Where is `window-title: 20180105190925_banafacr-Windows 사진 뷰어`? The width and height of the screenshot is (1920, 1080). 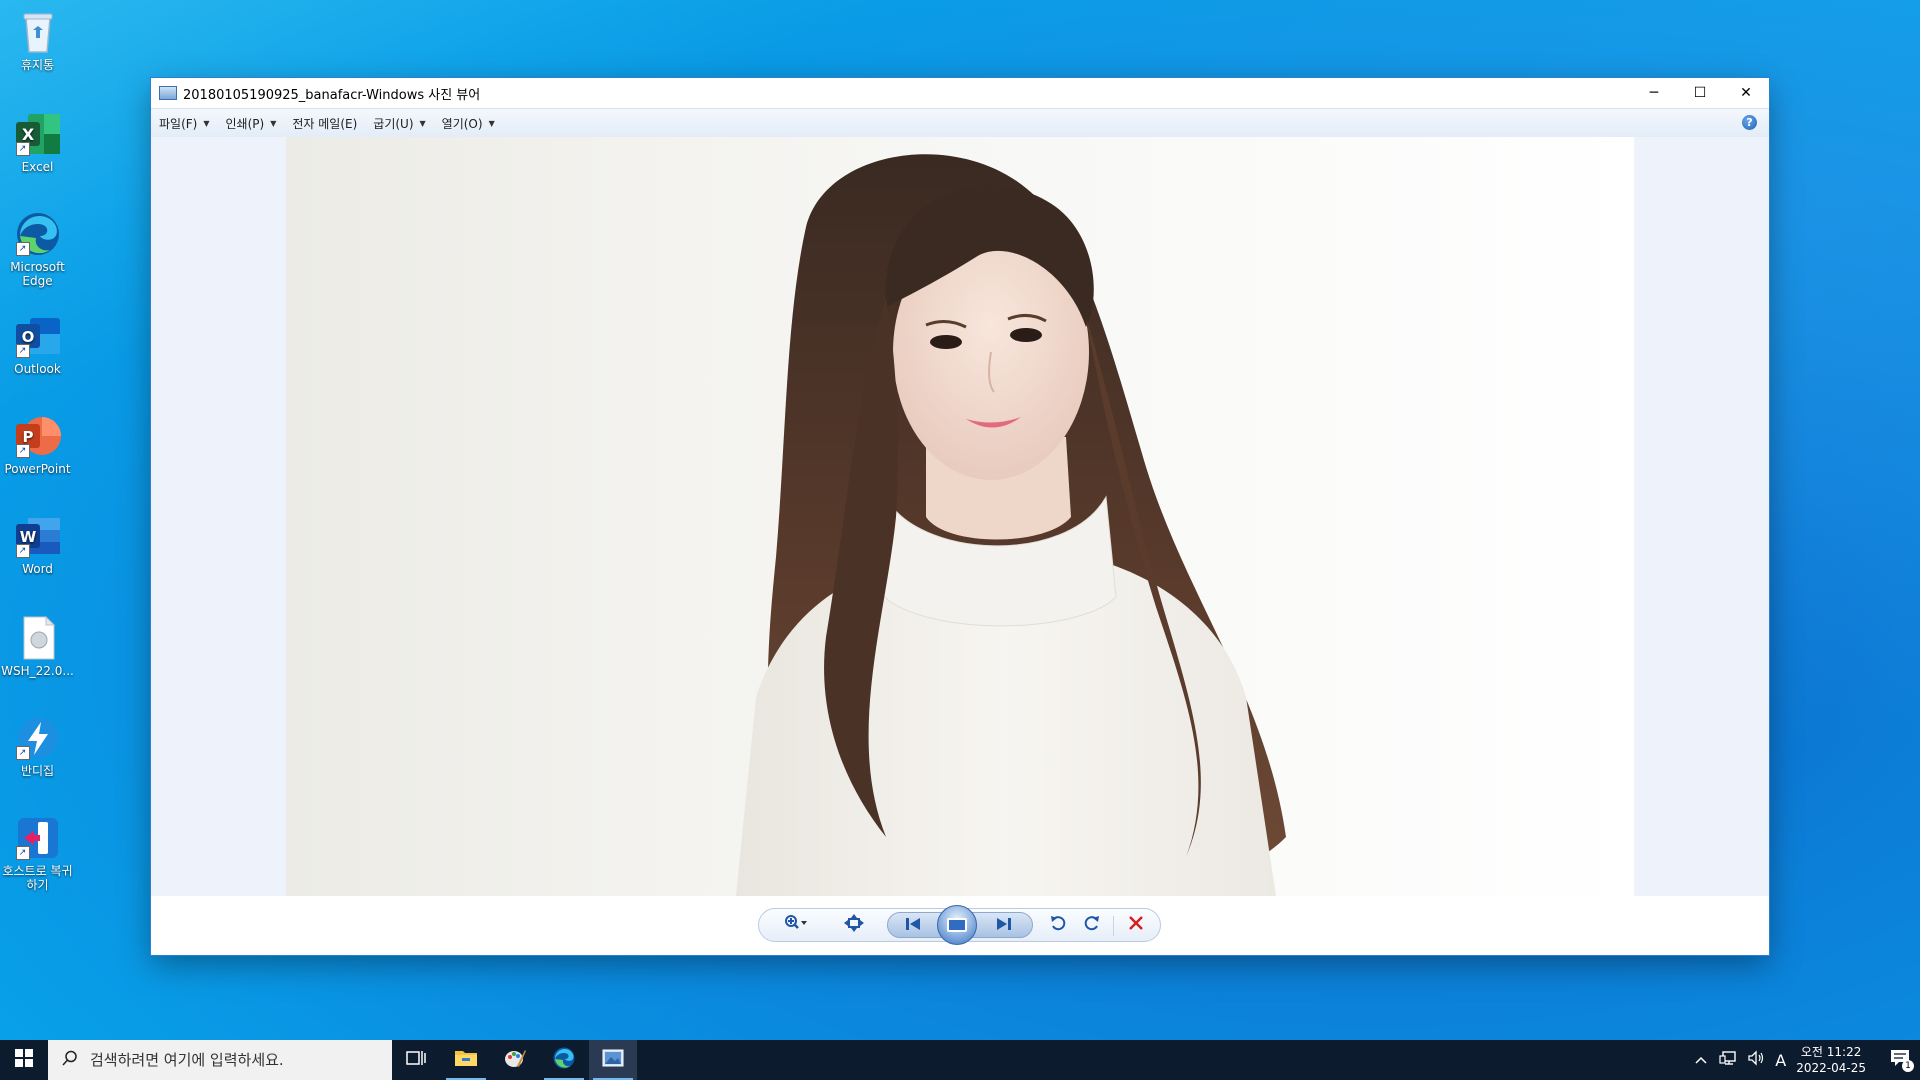 window-title: 20180105190925_banafacr-Windows 사진 뷰어 is located at coordinates (332, 95).